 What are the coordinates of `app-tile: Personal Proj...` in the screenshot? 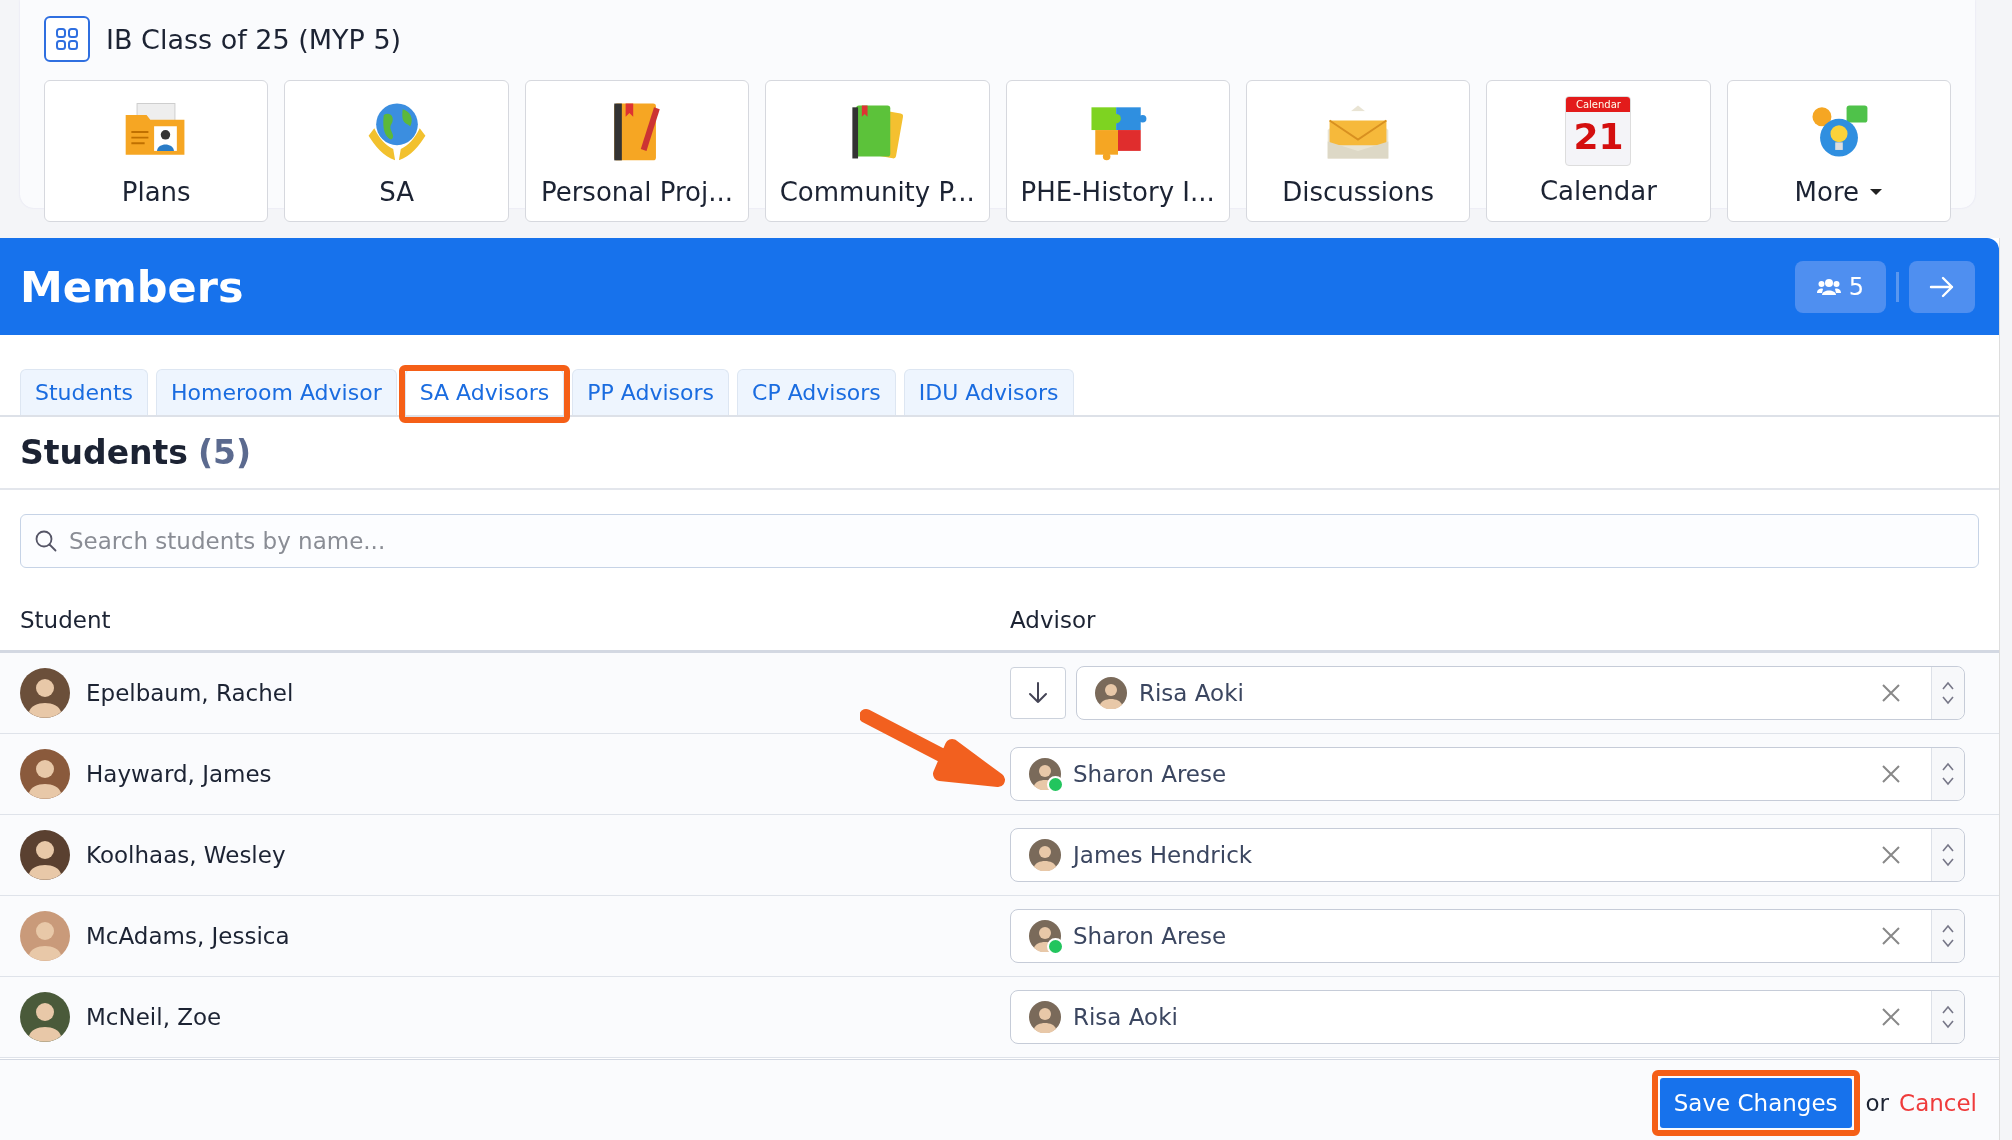 It's located at (637, 151).